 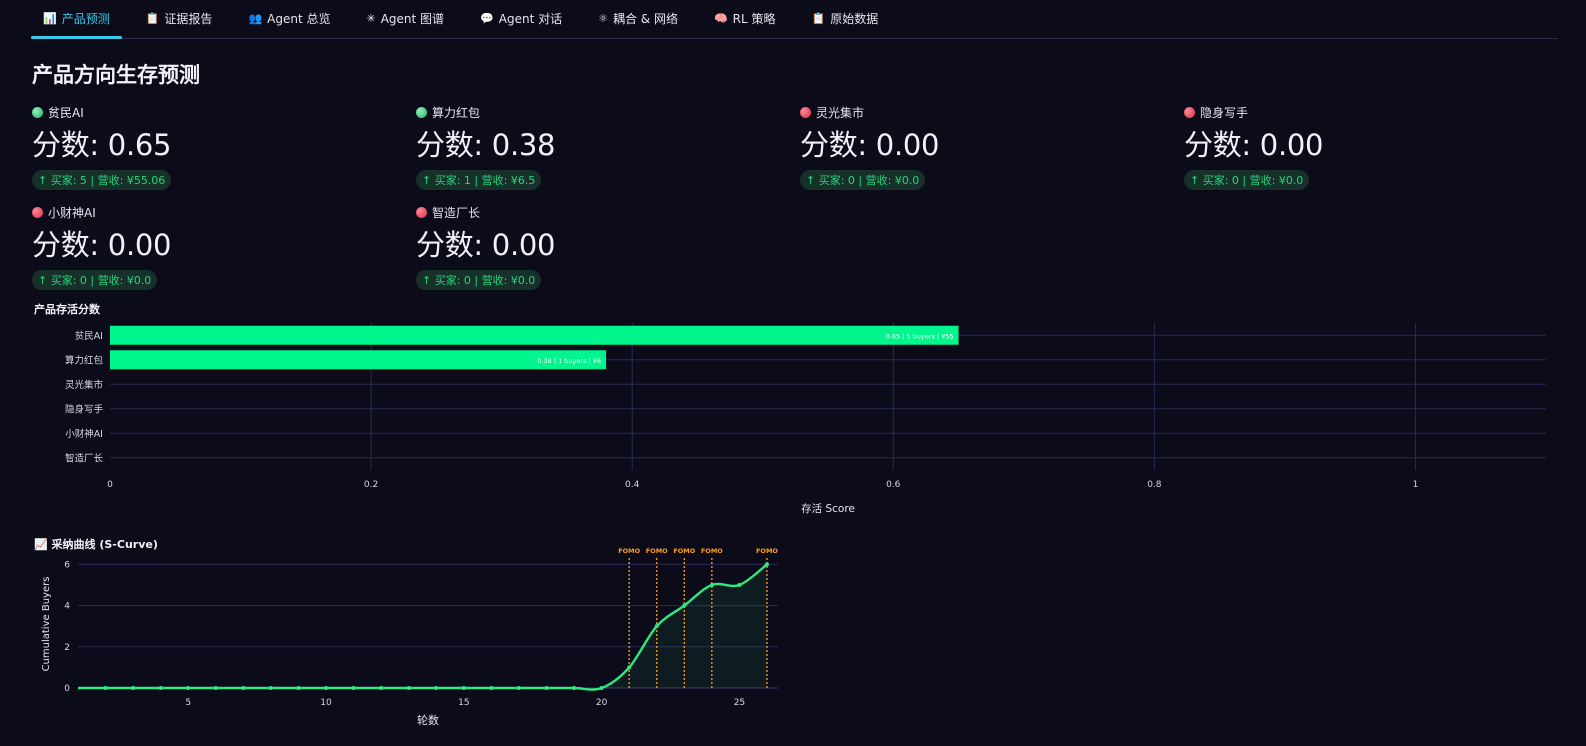 I want to click on metric-card: 算力红包 分数: 0.38 ↑ 买家: 1 | 营收: ¥6.5, so click(x=596, y=146).